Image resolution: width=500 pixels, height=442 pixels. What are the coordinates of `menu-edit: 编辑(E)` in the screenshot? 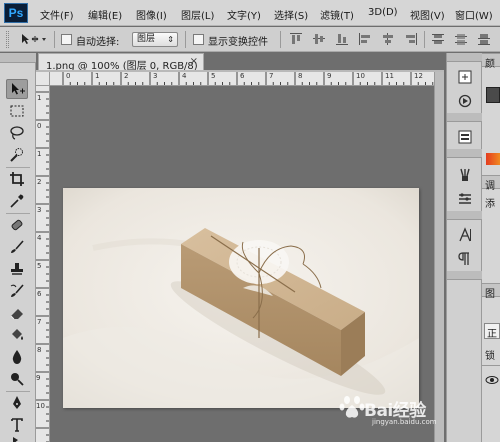 It's located at (105, 14).